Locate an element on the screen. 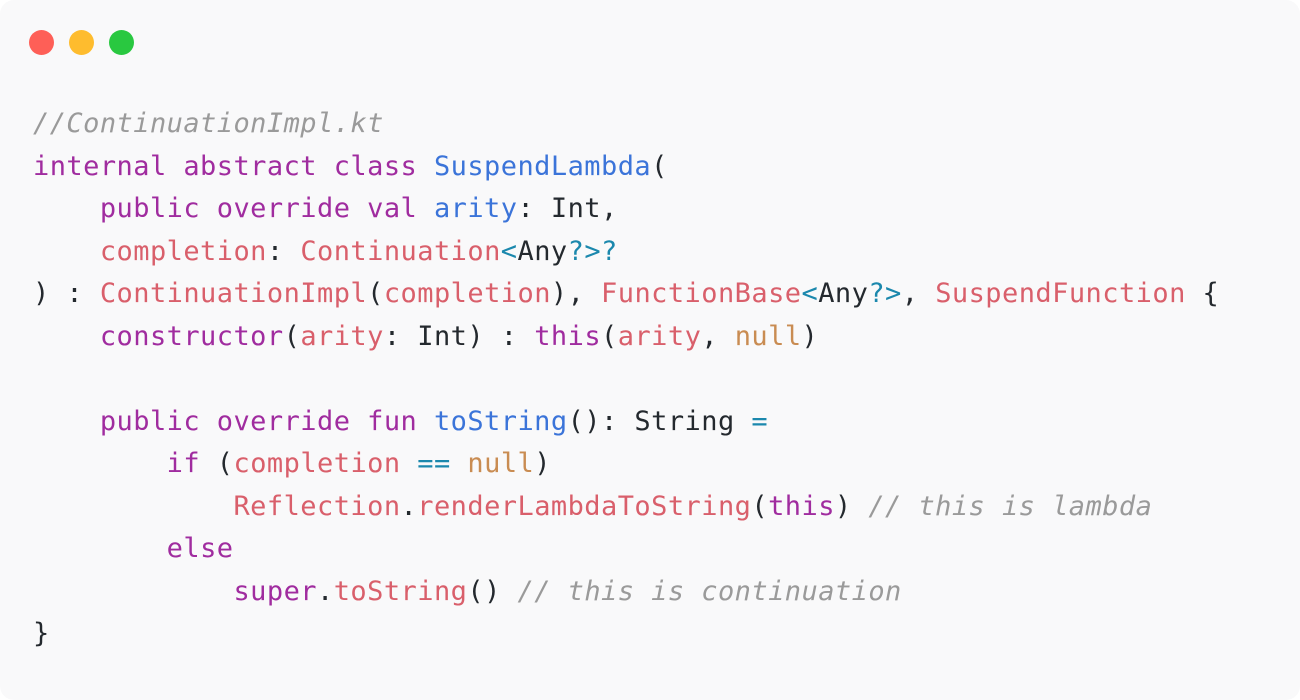 Image resolution: width=1300 pixels, height=700 pixels. code-token-type: Reflection is located at coordinates (317, 506).